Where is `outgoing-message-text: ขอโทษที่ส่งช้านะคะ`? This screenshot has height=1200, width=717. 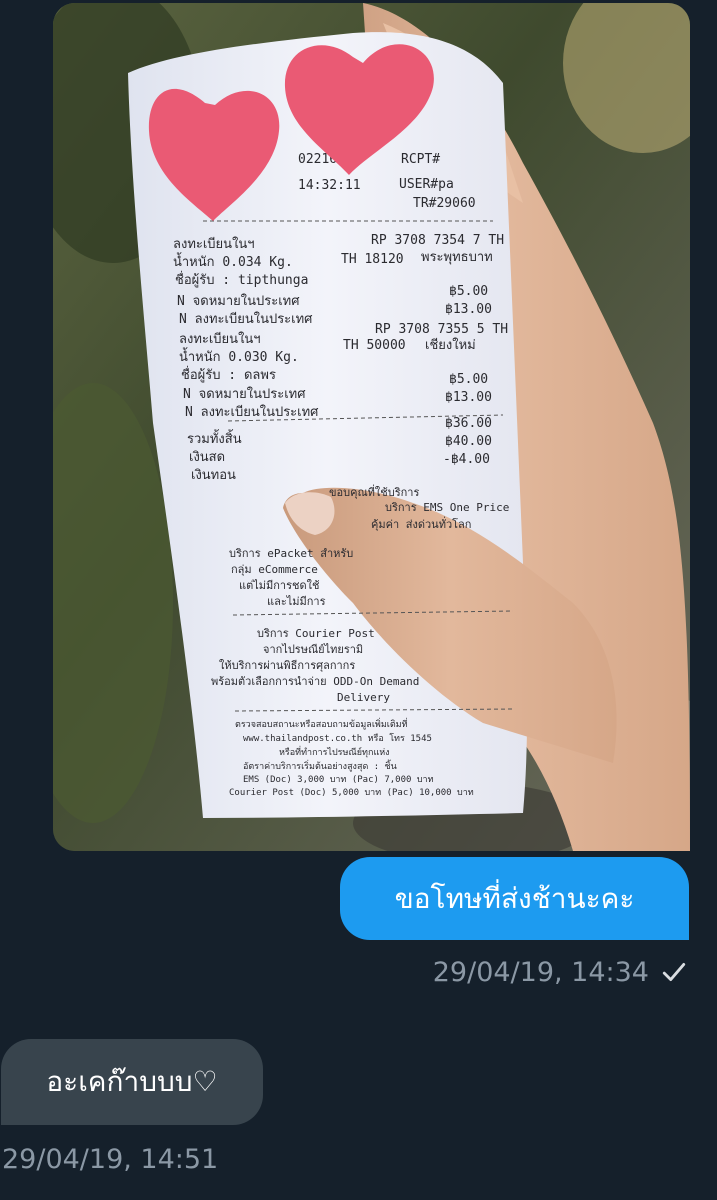
outgoing-message-text: ขอโทษที่ส่งช้านะคะ is located at coordinates (514, 898).